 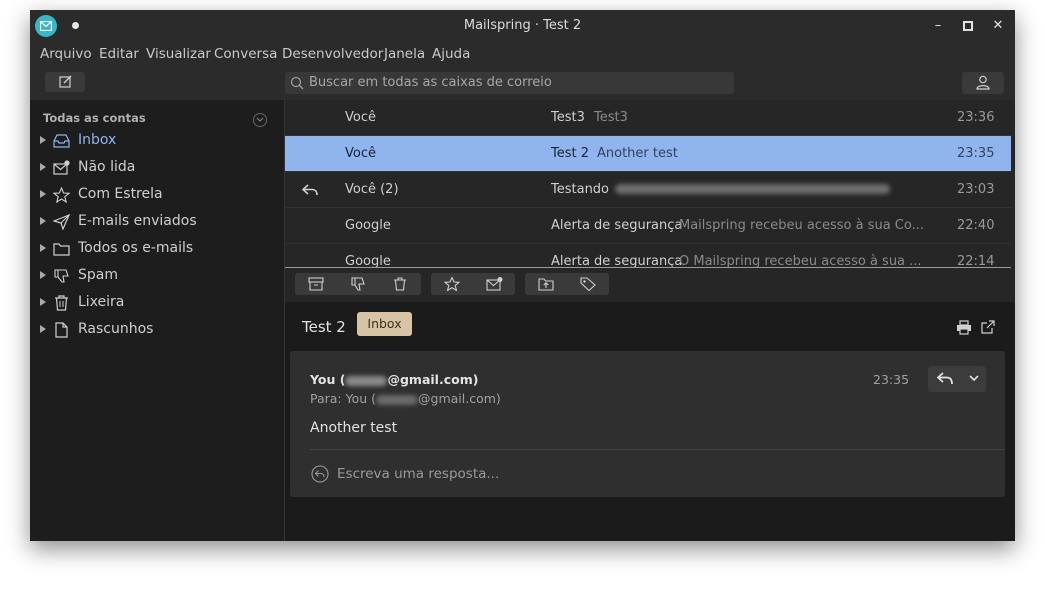 I want to click on sidebar-item-sent: E-mails enviados, so click(x=157, y=222).